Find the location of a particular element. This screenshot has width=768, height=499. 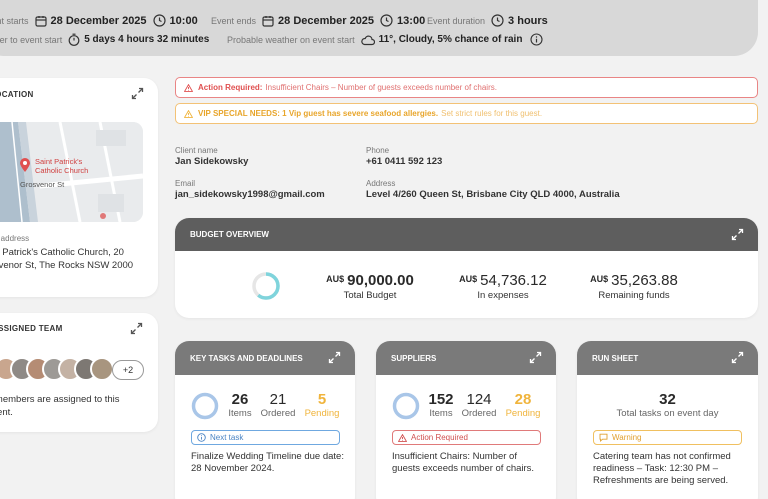

cloud-icon is located at coordinates (367, 40).